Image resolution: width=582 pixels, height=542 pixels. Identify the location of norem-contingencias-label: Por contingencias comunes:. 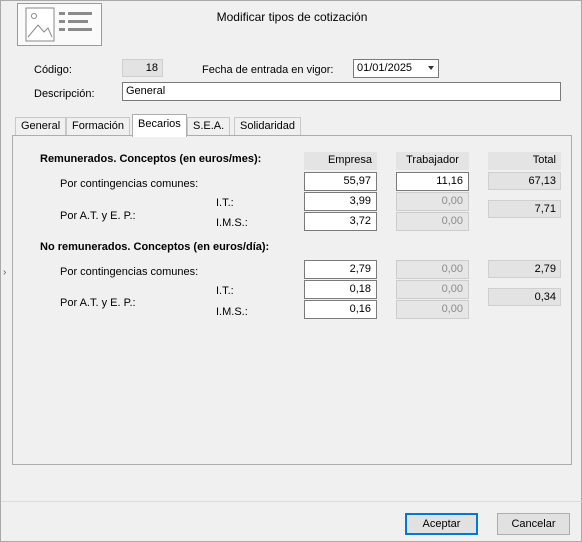
(129, 272).